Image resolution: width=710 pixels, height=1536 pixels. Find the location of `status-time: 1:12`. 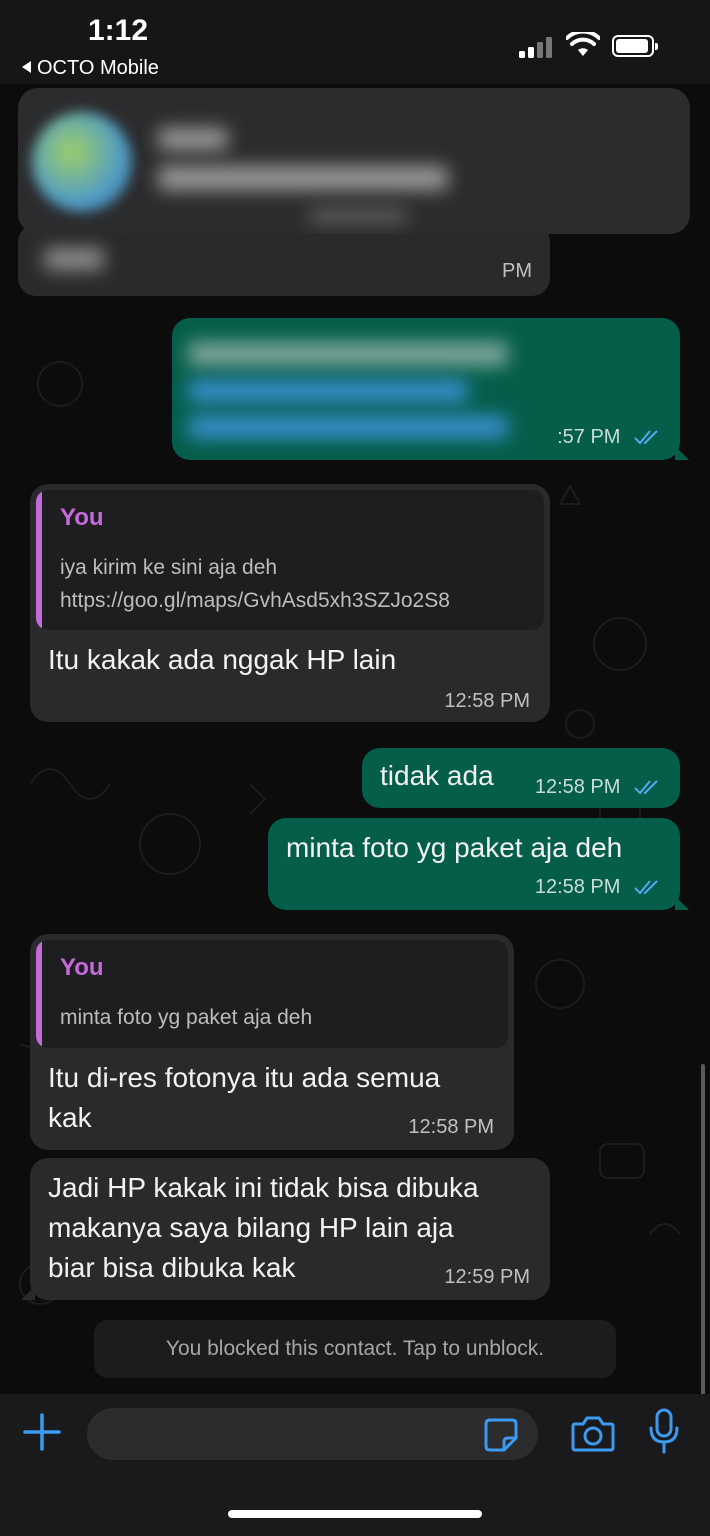

status-time: 1:12 is located at coordinates (118, 30).